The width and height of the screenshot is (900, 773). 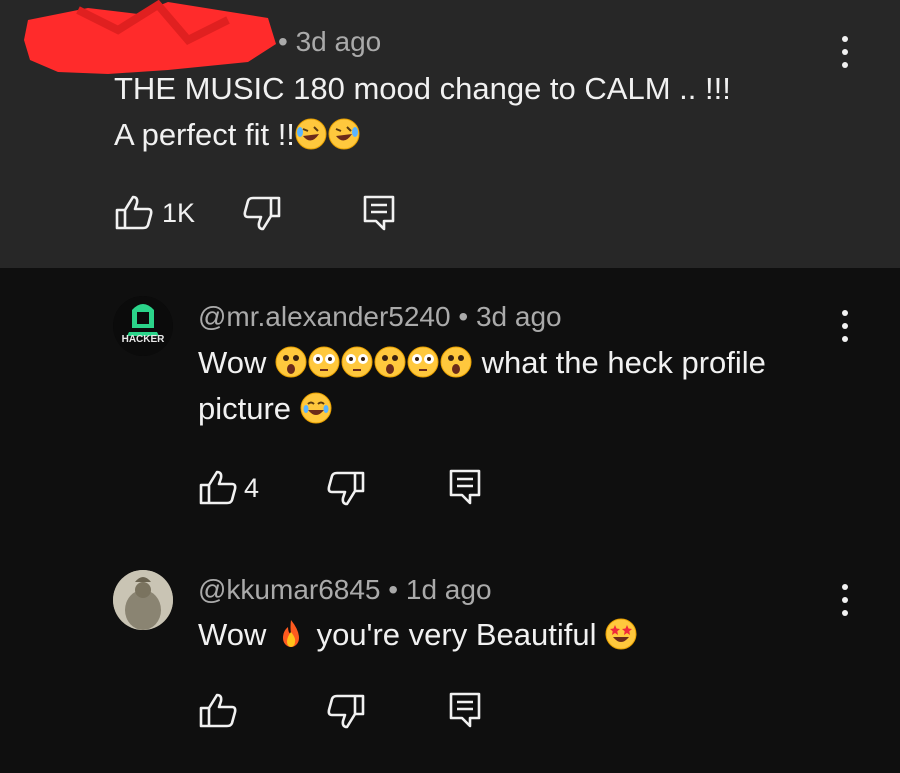 What do you see at coordinates (252, 488) in the screenshot?
I see `like-count: 4` at bounding box center [252, 488].